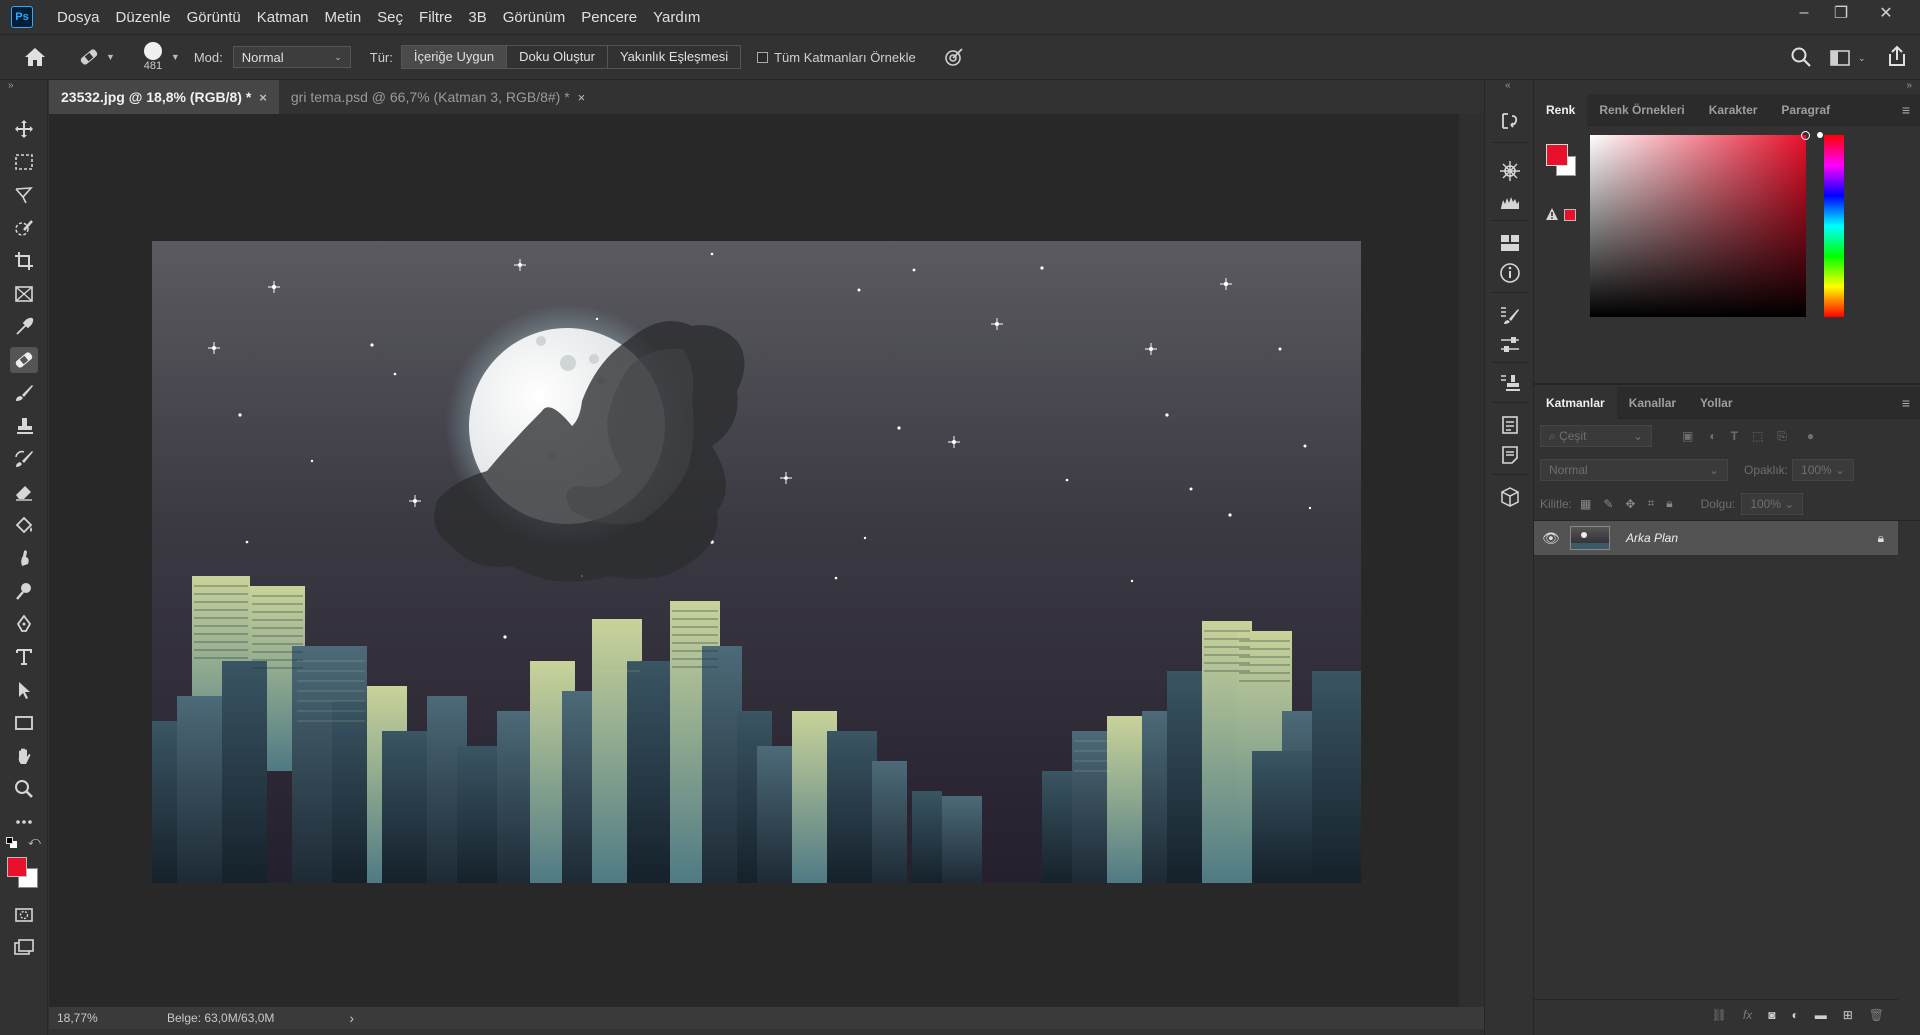 The image size is (1920, 1035). I want to click on lock-position-icon: ✥, so click(1630, 504).